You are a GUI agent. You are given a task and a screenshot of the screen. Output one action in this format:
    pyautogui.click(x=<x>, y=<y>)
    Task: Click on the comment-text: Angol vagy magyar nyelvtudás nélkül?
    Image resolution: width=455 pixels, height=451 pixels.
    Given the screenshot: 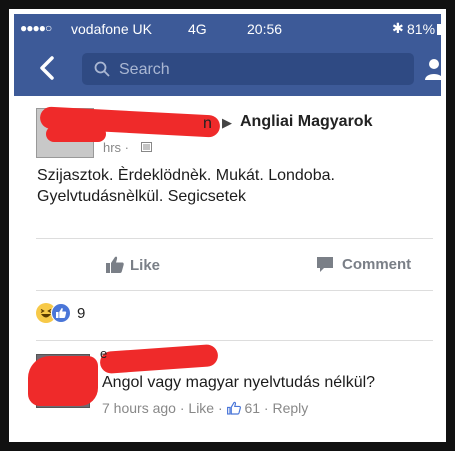 What is the action you would take?
    pyautogui.click(x=239, y=382)
    